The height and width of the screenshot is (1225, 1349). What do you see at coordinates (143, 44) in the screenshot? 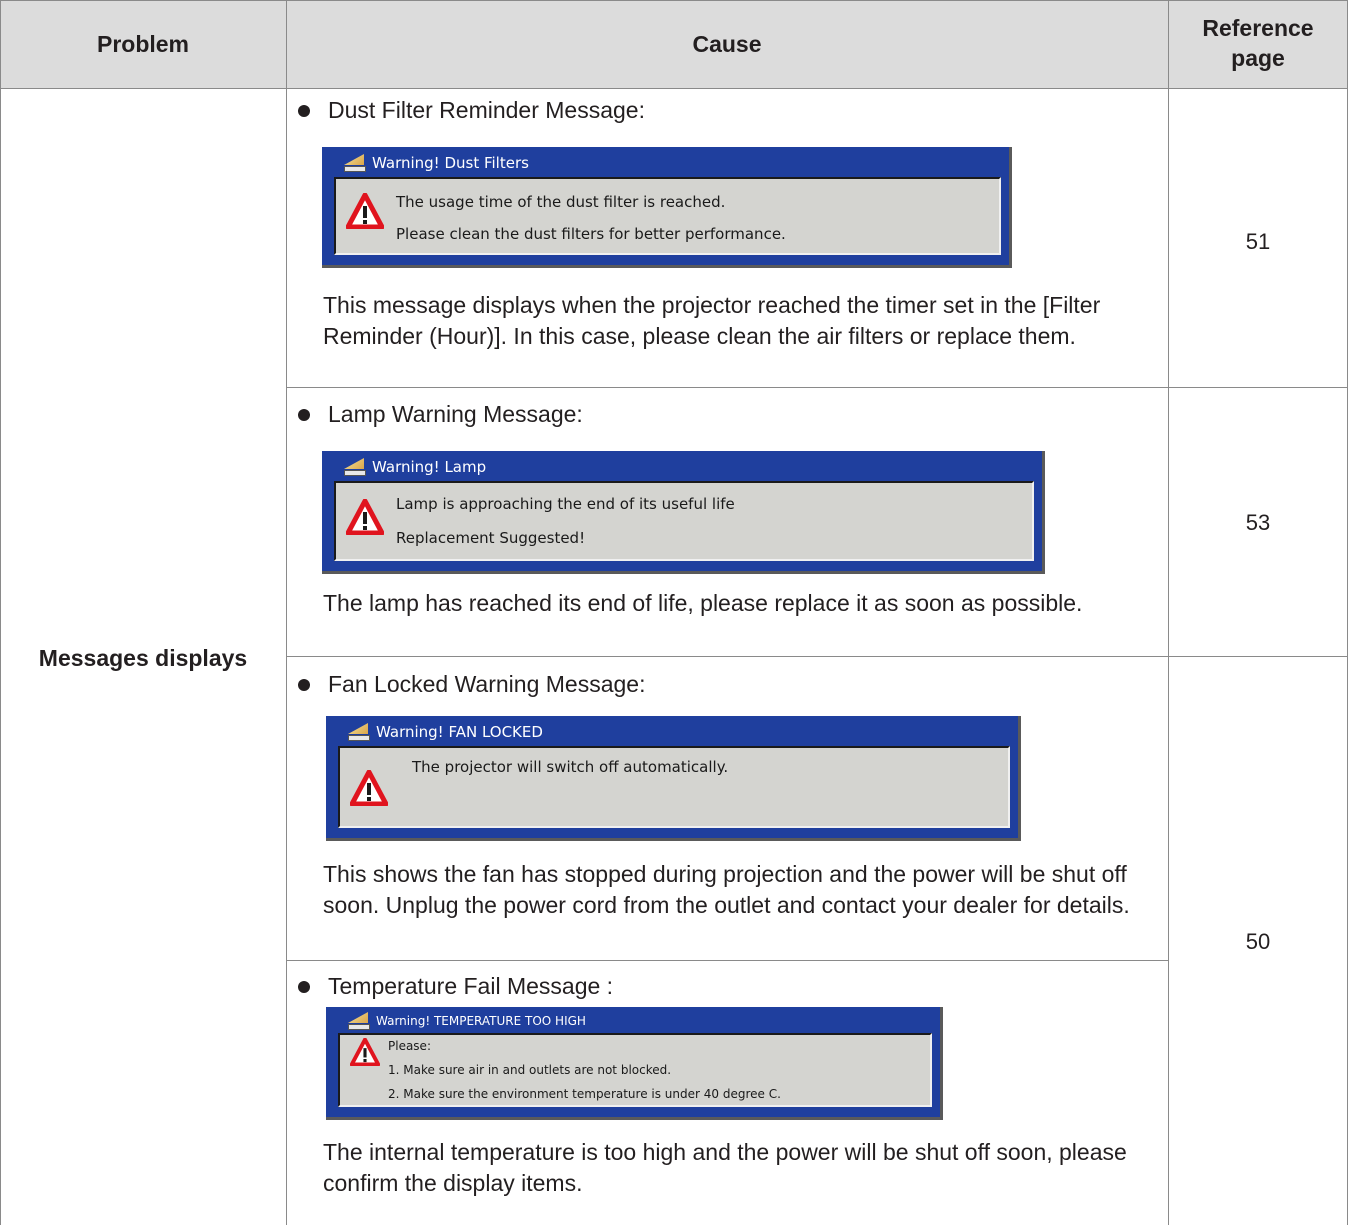
I see `header-problem: Problem` at bounding box center [143, 44].